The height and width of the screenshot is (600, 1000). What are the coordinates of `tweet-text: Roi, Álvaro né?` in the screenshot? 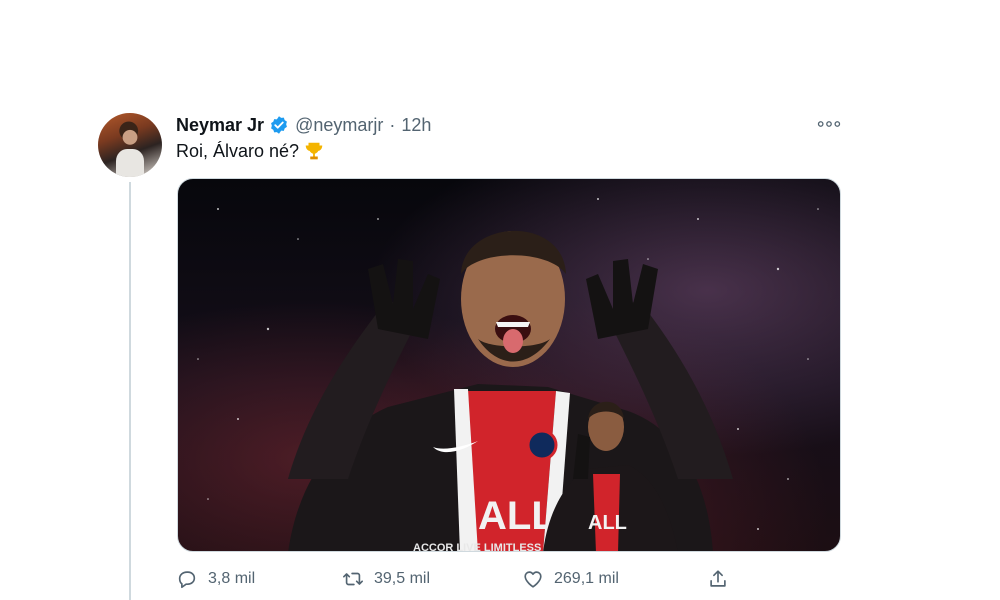 It's located at (250, 151).